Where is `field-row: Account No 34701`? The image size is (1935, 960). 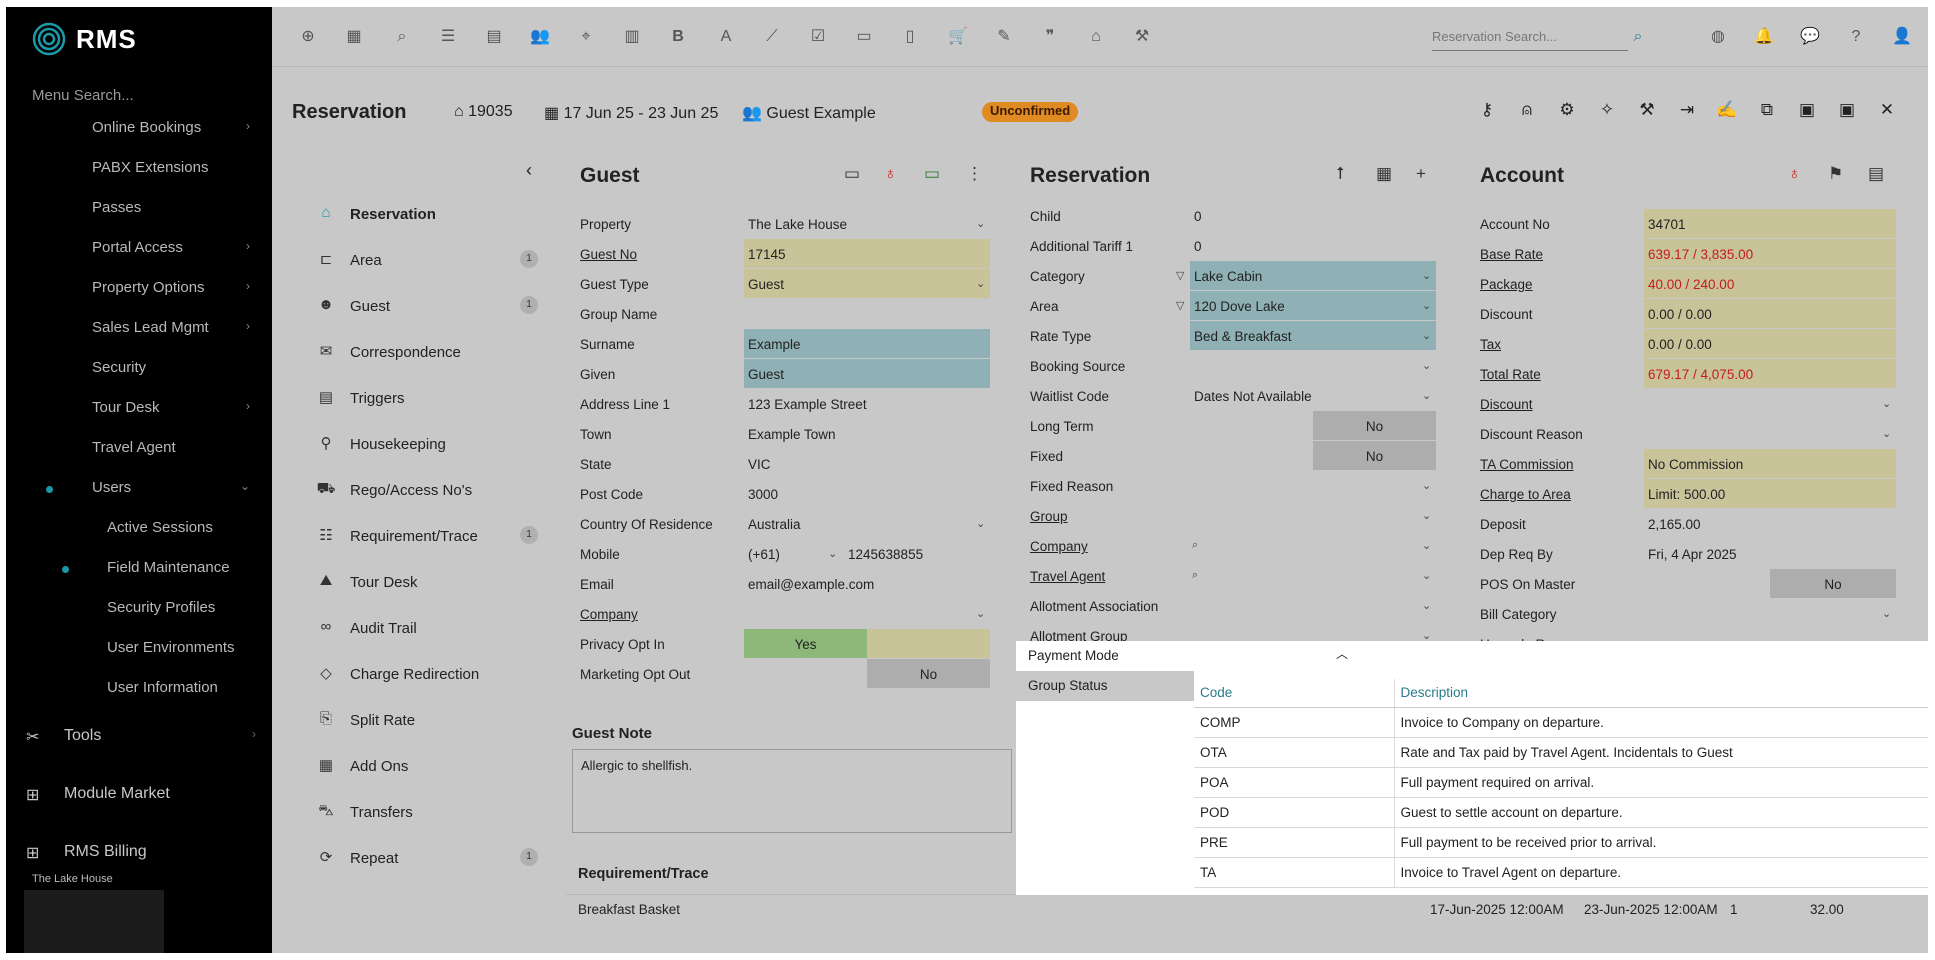 field-row: Account No 34701 is located at coordinates (1691, 224).